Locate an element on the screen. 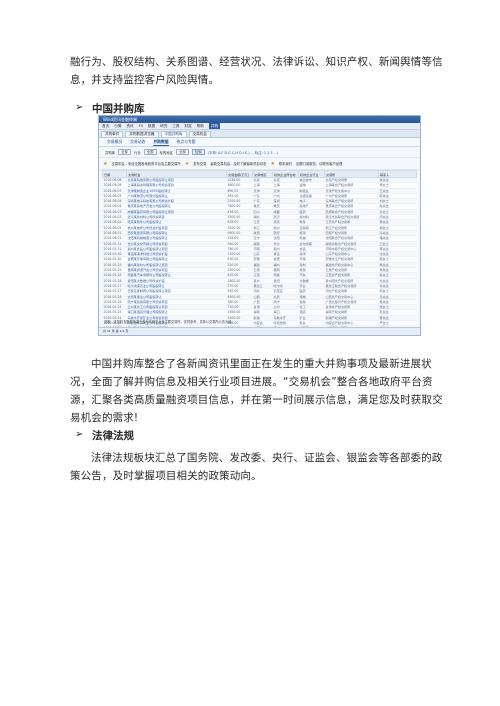  column-header: 标的企业行业 is located at coordinates (311, 174).